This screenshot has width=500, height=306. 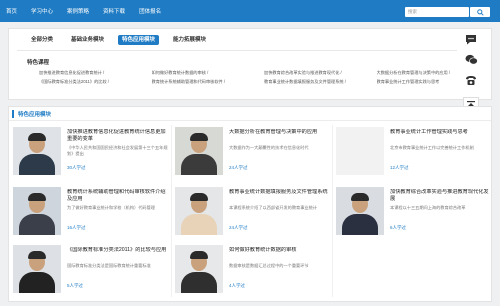 What do you see at coordinates (428, 207) in the screenshot?
I see `course-desc: 本课程以十三五期间上海的教育综合改革` at bounding box center [428, 207].